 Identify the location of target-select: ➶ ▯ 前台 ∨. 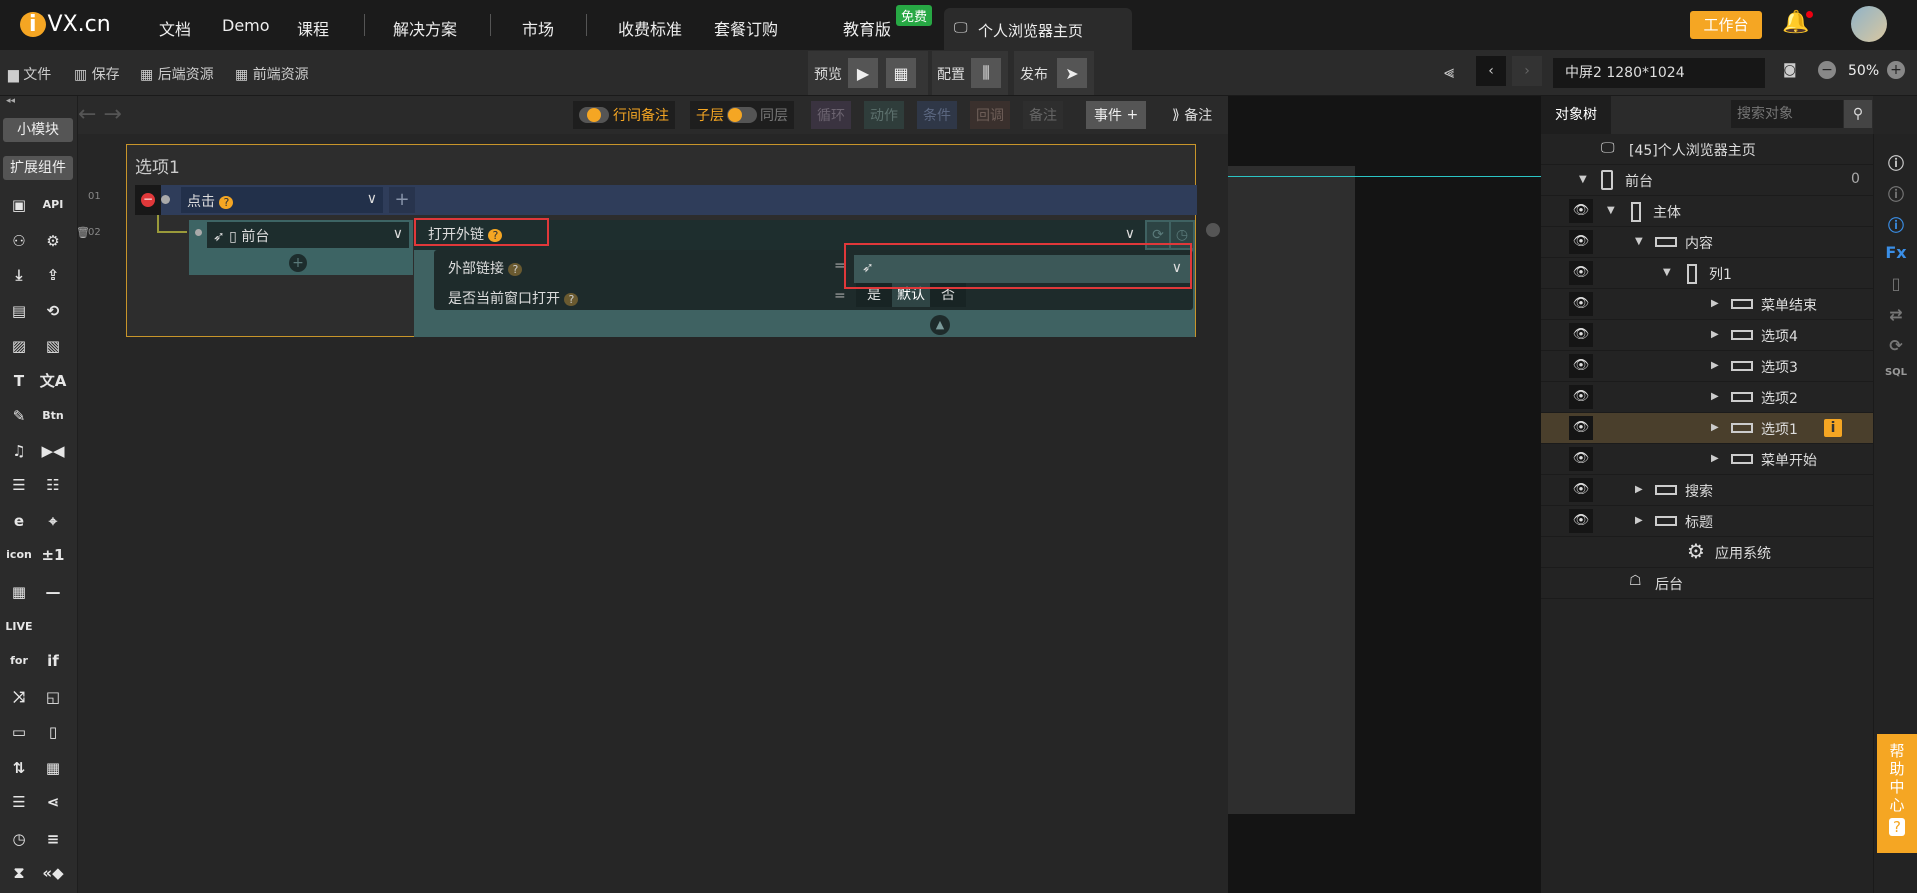
(308, 235).